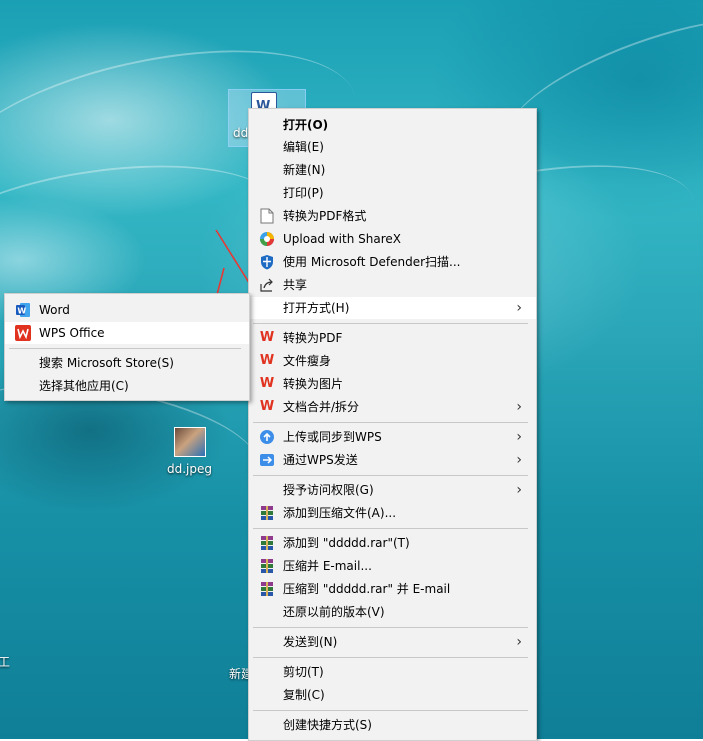 Image resolution: width=703 pixels, height=741 pixels. Describe the element at coordinates (332, 437) in the screenshot. I see `menu-item-label: 上传或同步到WPS` at that location.